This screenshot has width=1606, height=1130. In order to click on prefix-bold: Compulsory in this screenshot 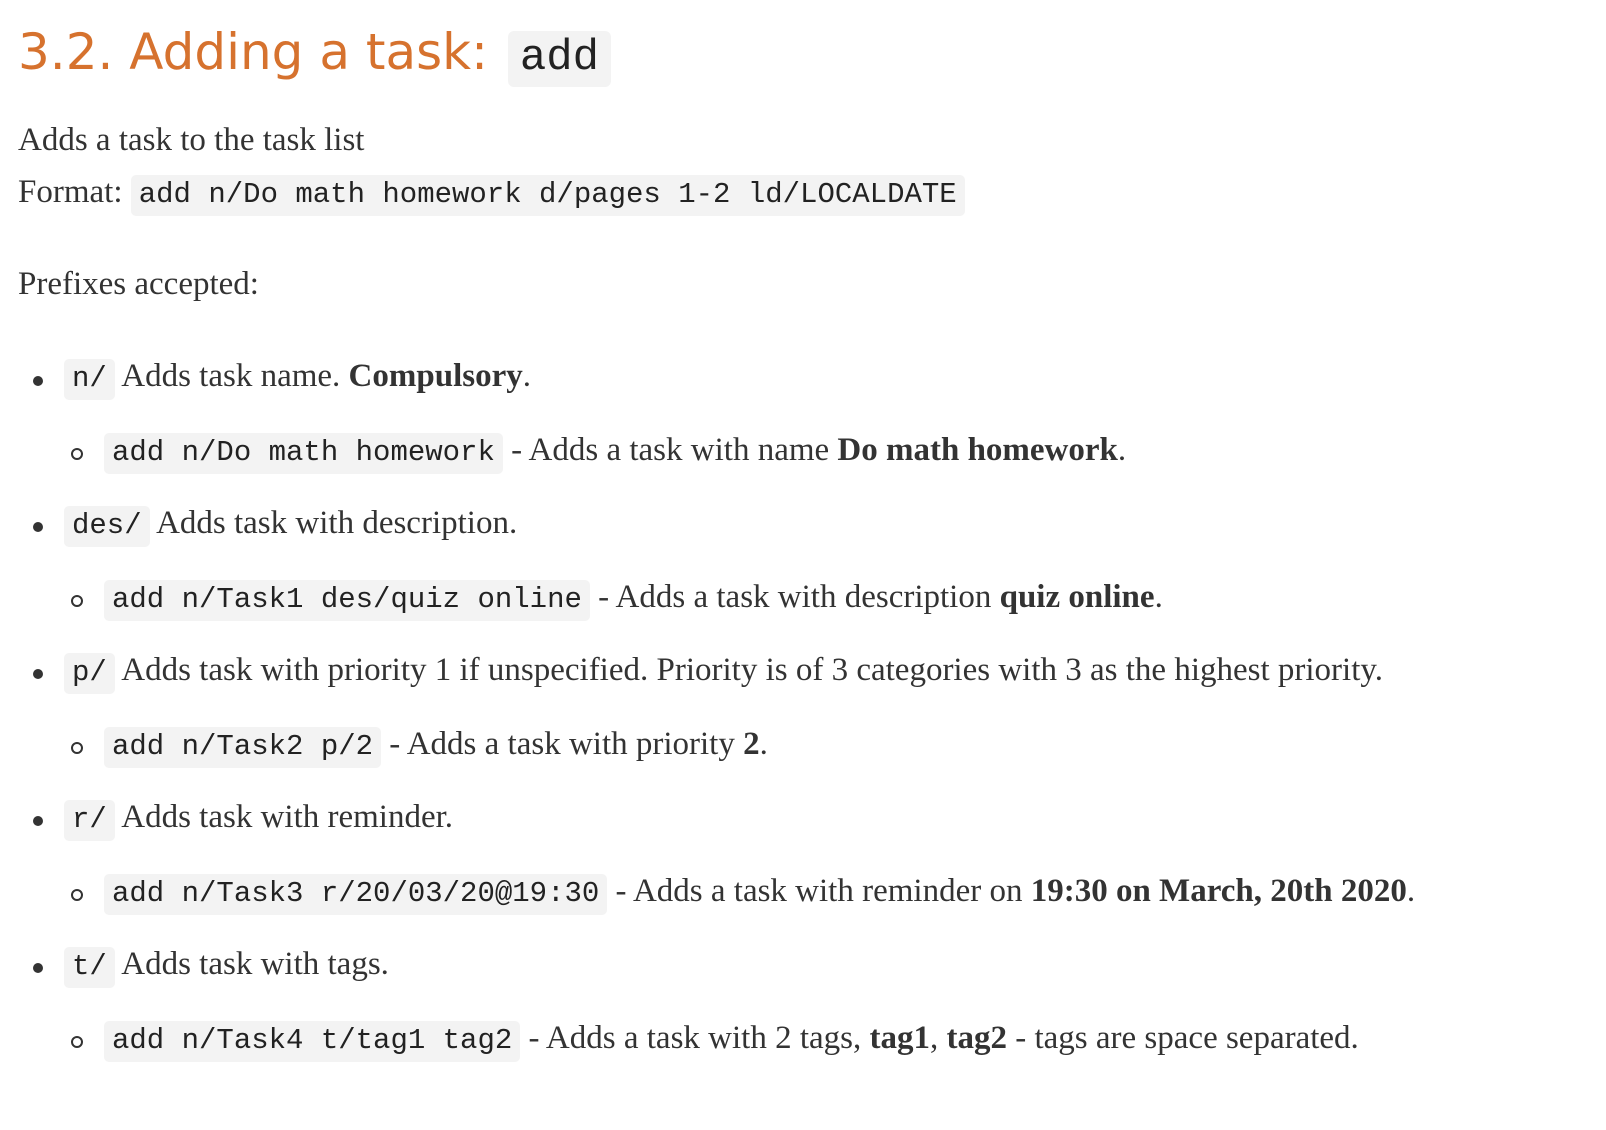, I will do `click(435, 376)`.